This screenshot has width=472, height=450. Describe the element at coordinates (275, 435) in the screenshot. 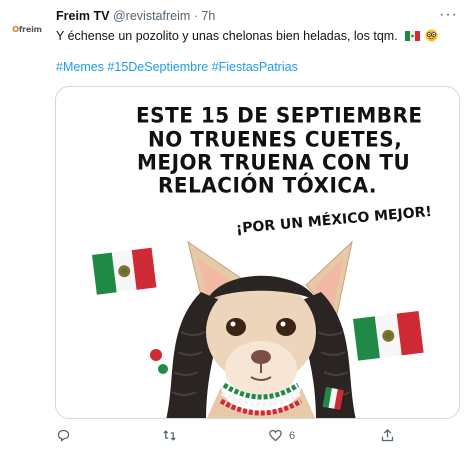

I see `like-icon` at that location.